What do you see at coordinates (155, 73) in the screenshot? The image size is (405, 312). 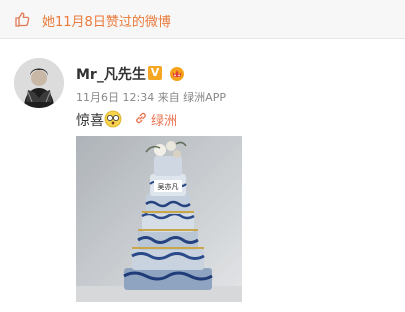 I see `verified-badge: V` at bounding box center [155, 73].